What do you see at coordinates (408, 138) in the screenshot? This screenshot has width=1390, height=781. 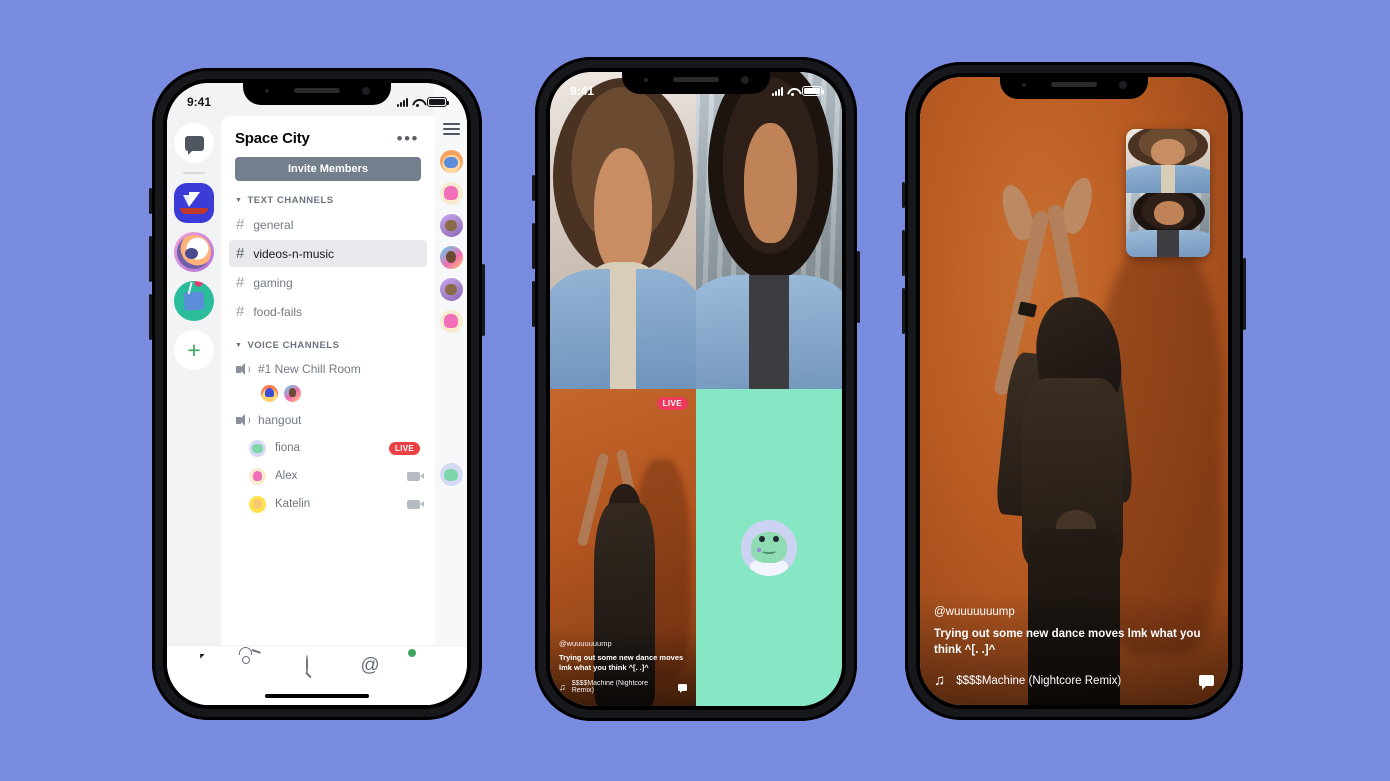 I see `server-overflow-menu: •••` at bounding box center [408, 138].